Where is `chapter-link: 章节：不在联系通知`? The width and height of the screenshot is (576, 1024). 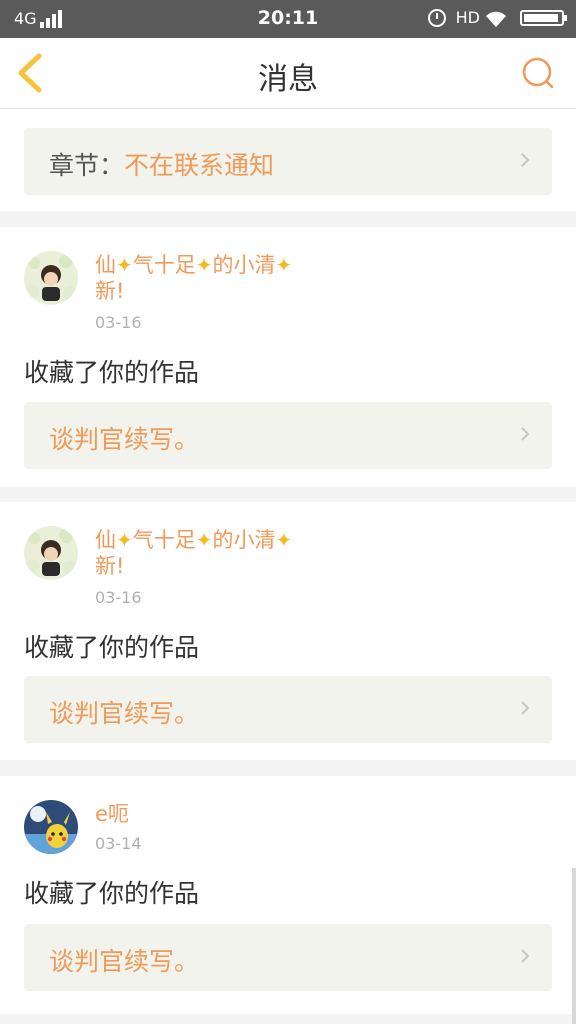
chapter-link: 章节：不在联系通知 is located at coordinates (288, 161).